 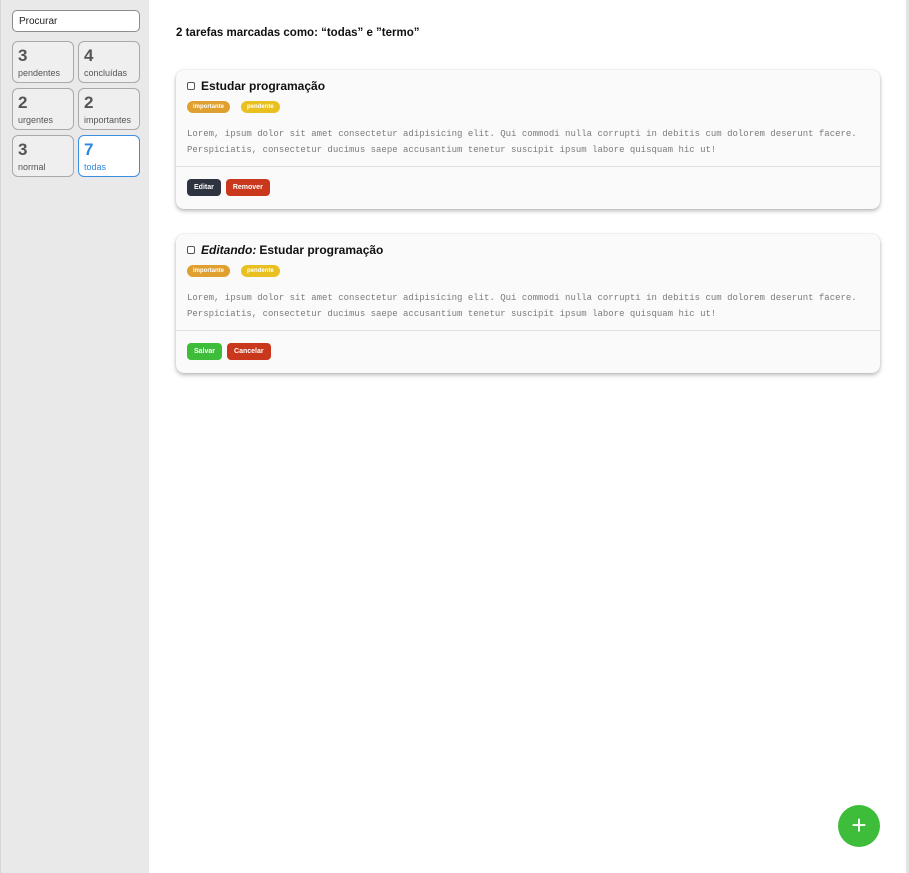 I want to click on filter-tile-todas: 7 todas, so click(x=109, y=156).